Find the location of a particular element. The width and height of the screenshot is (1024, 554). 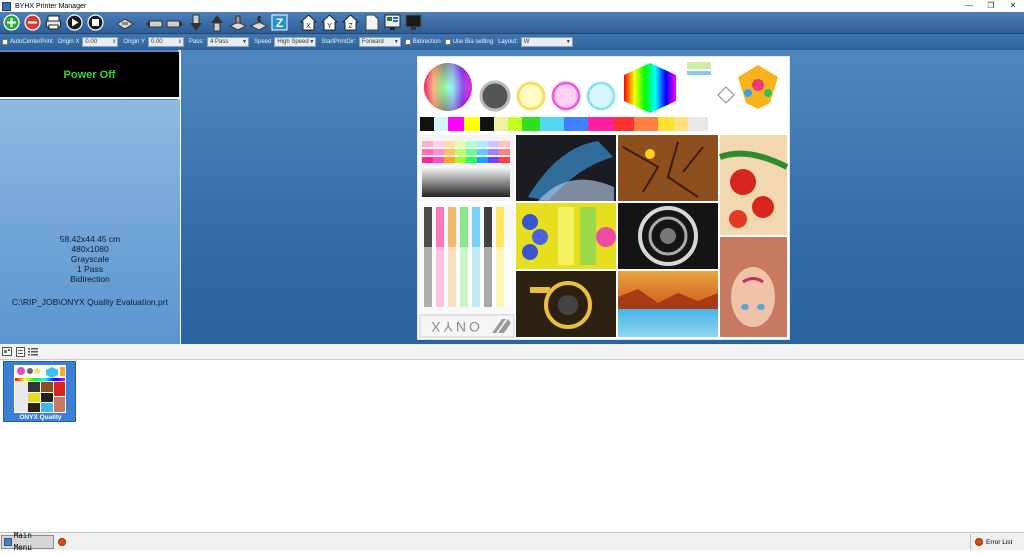

origin-y-label: Origin Y is located at coordinates (134, 42).